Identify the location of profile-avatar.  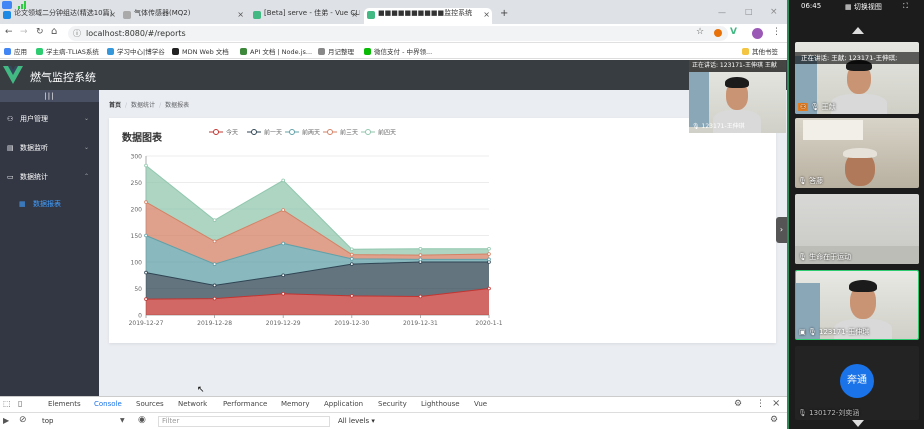
(757, 33).